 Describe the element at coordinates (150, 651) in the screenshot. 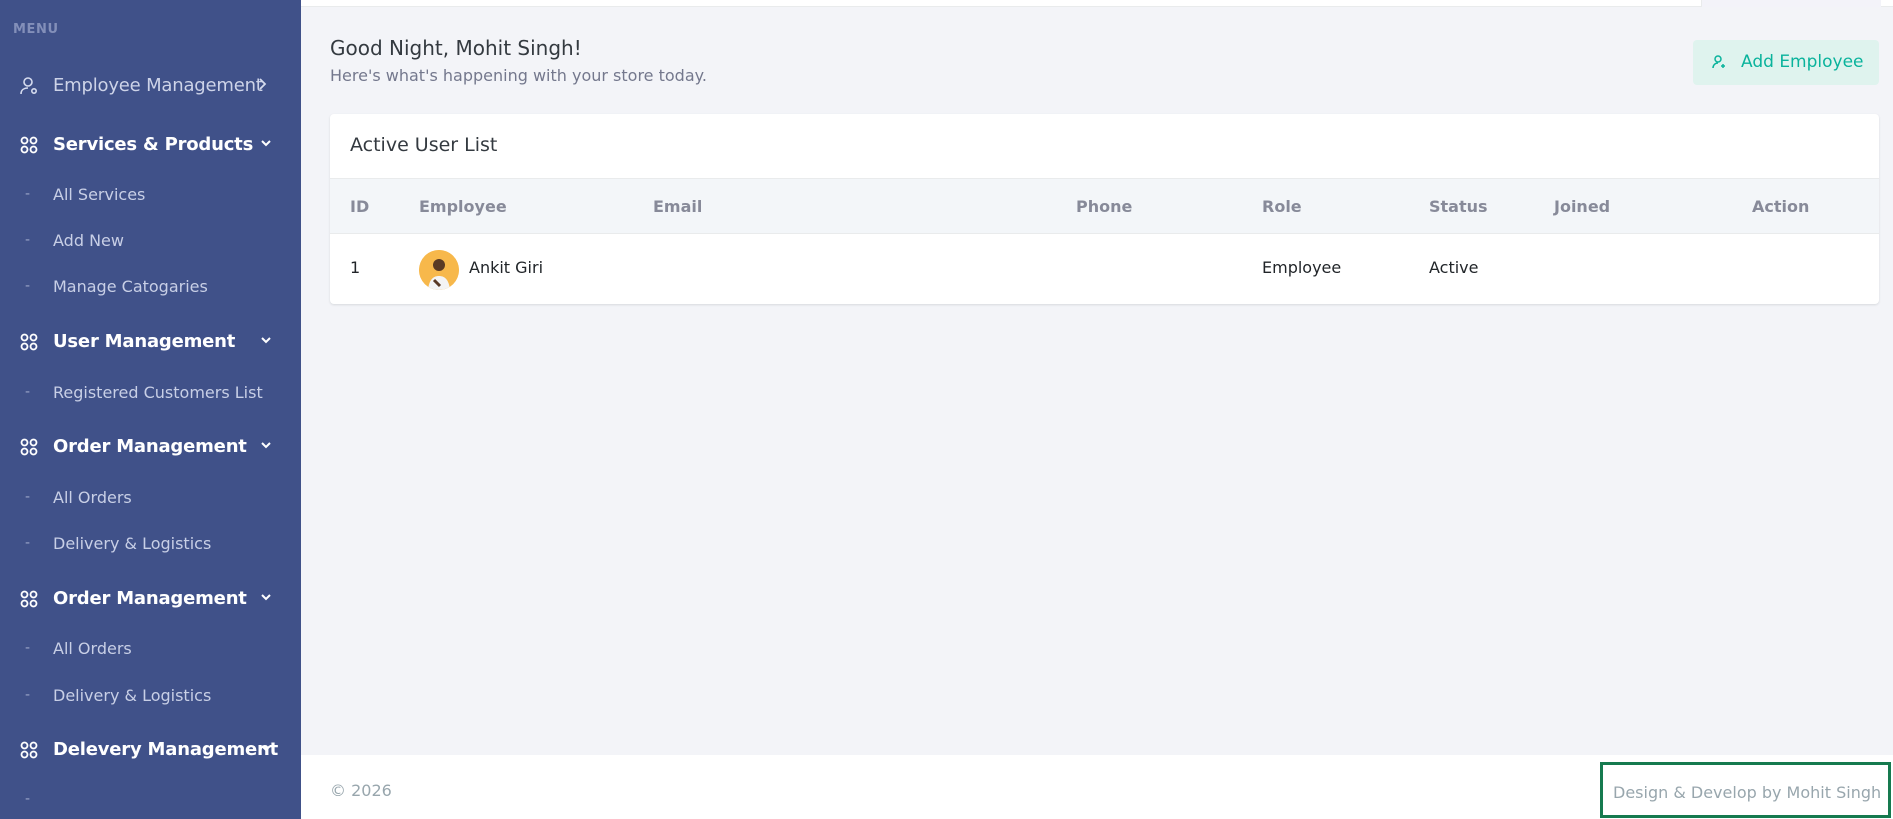

I see `sidebar-subitem-all-orders-2: - All Orders` at that location.